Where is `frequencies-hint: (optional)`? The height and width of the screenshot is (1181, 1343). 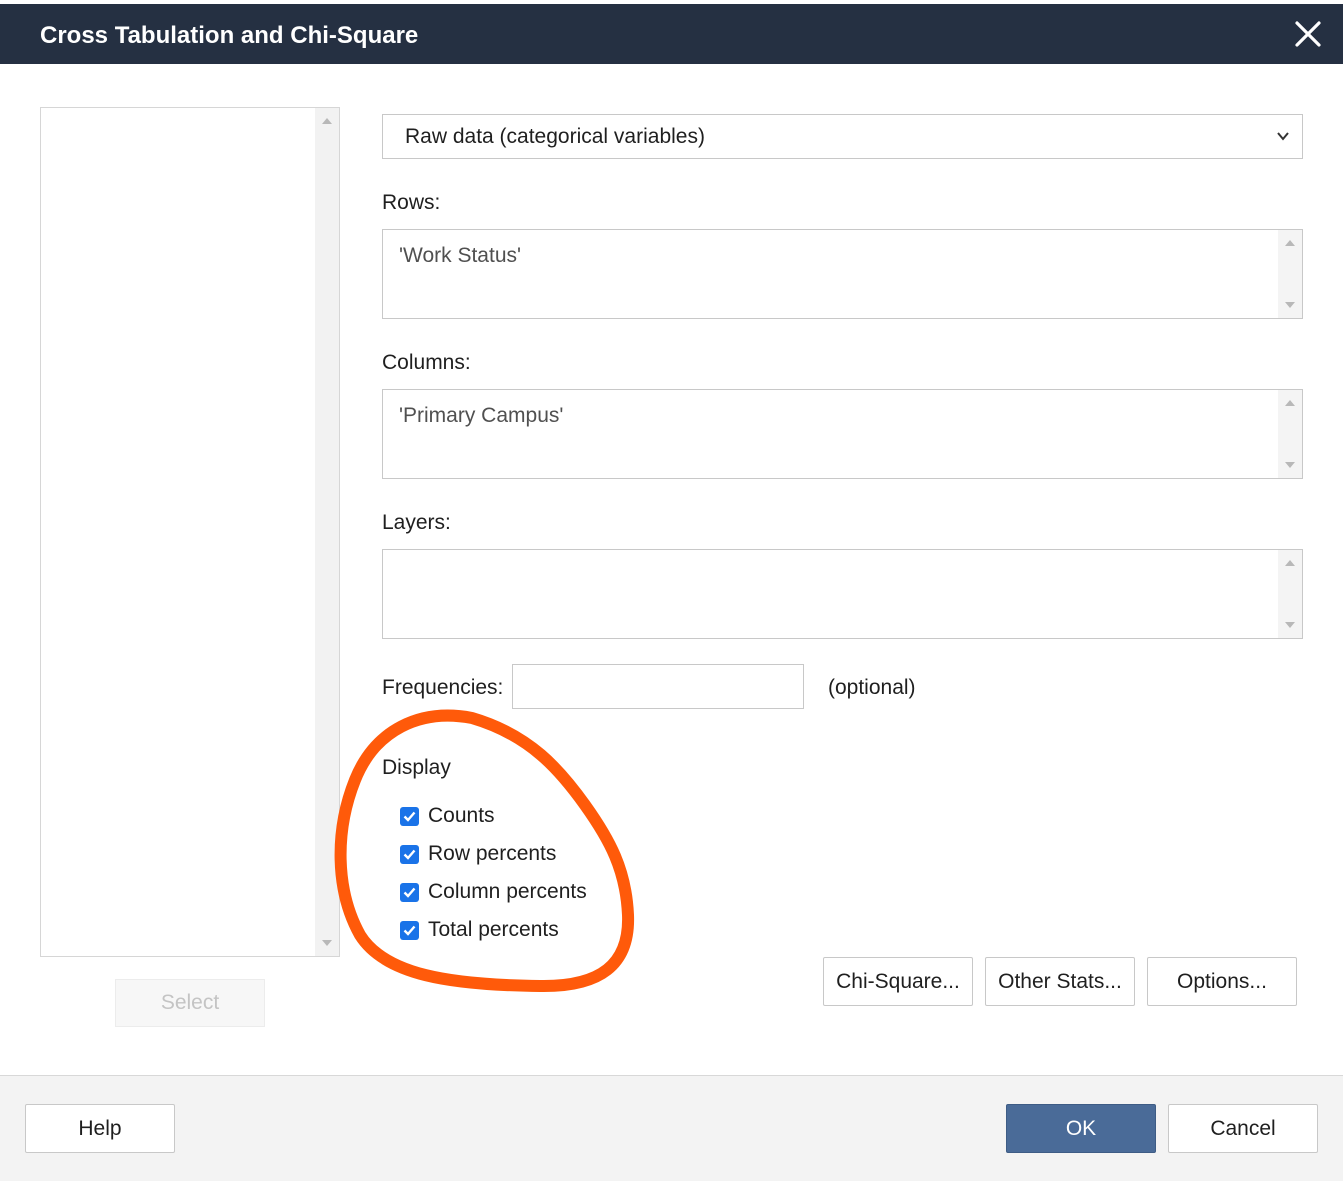
frequencies-hint: (optional) is located at coordinates (872, 687).